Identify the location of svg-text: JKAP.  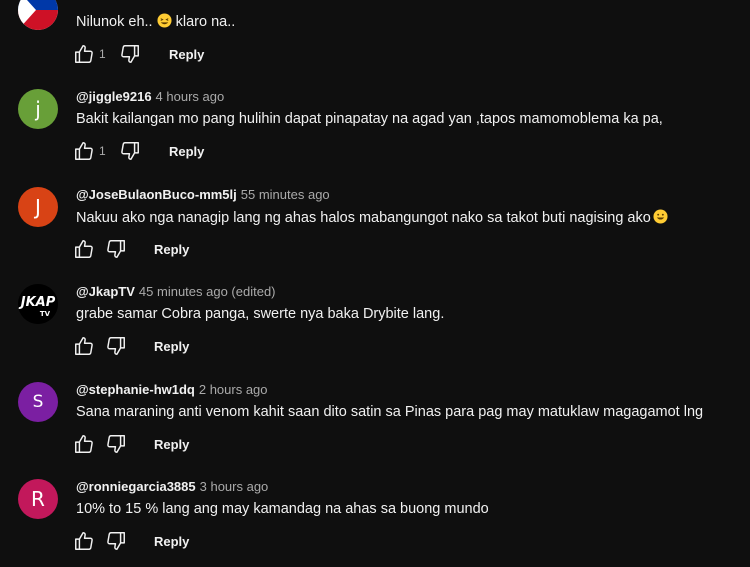
(37, 302).